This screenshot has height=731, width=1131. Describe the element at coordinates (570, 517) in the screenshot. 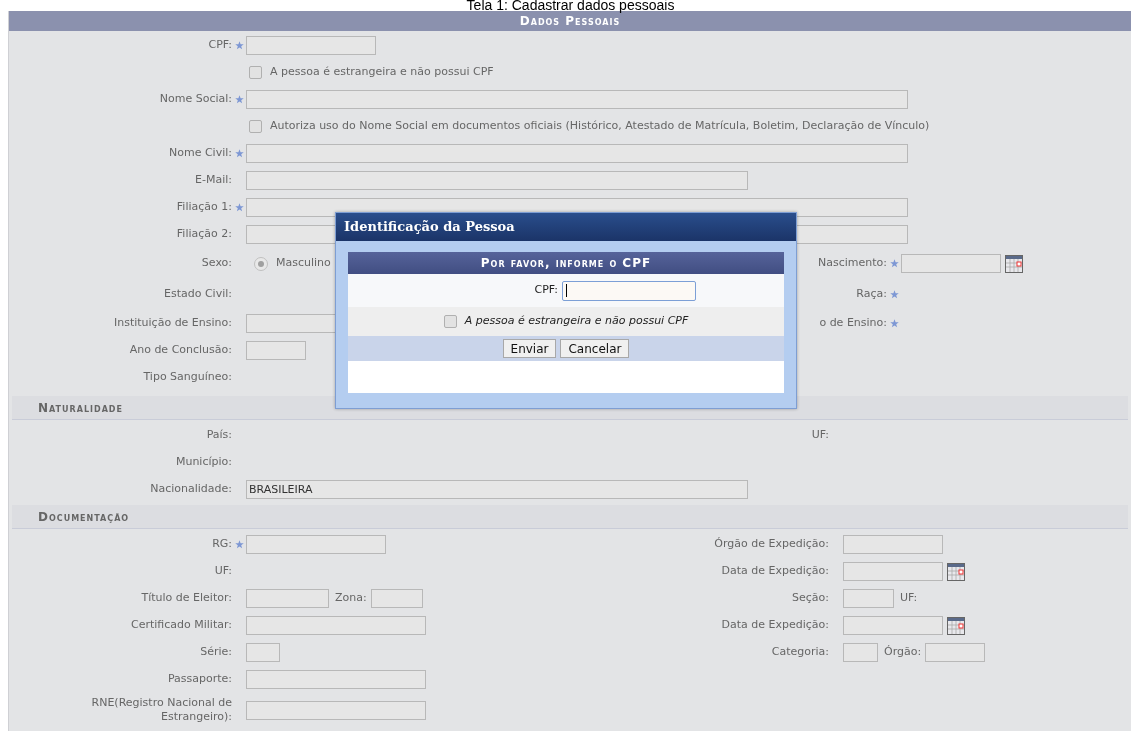

I see `section-header: Documentação` at that location.